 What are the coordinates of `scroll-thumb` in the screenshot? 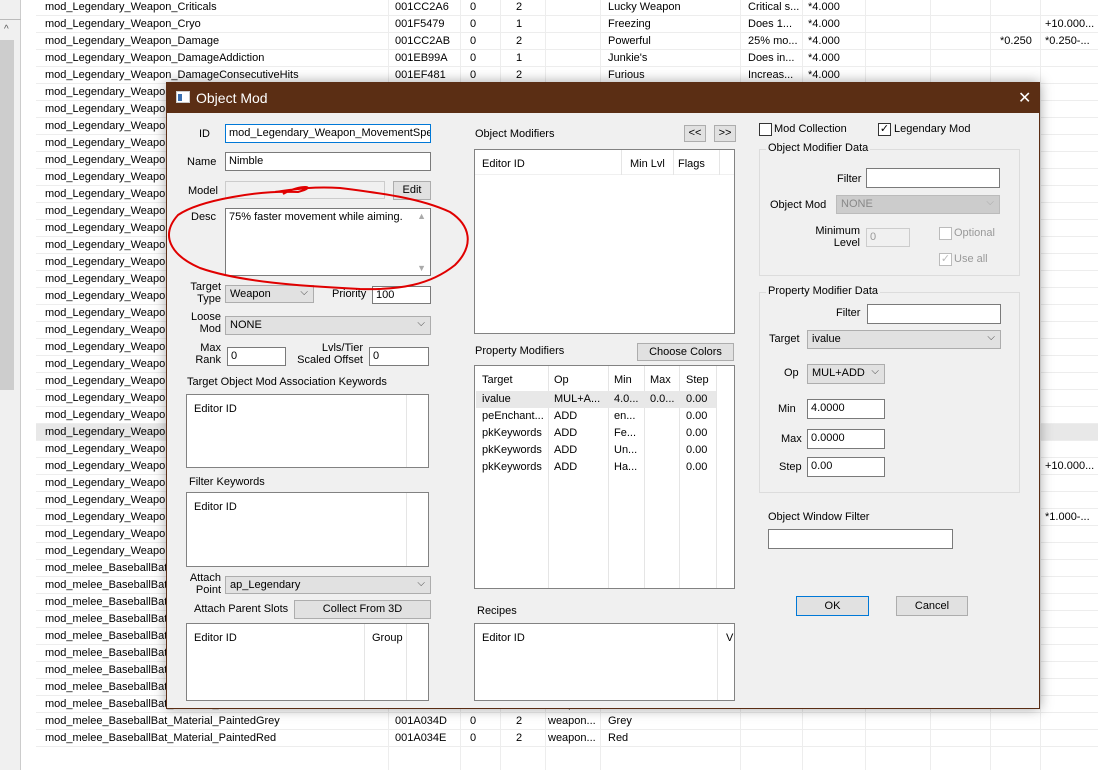 It's located at (7, 215).